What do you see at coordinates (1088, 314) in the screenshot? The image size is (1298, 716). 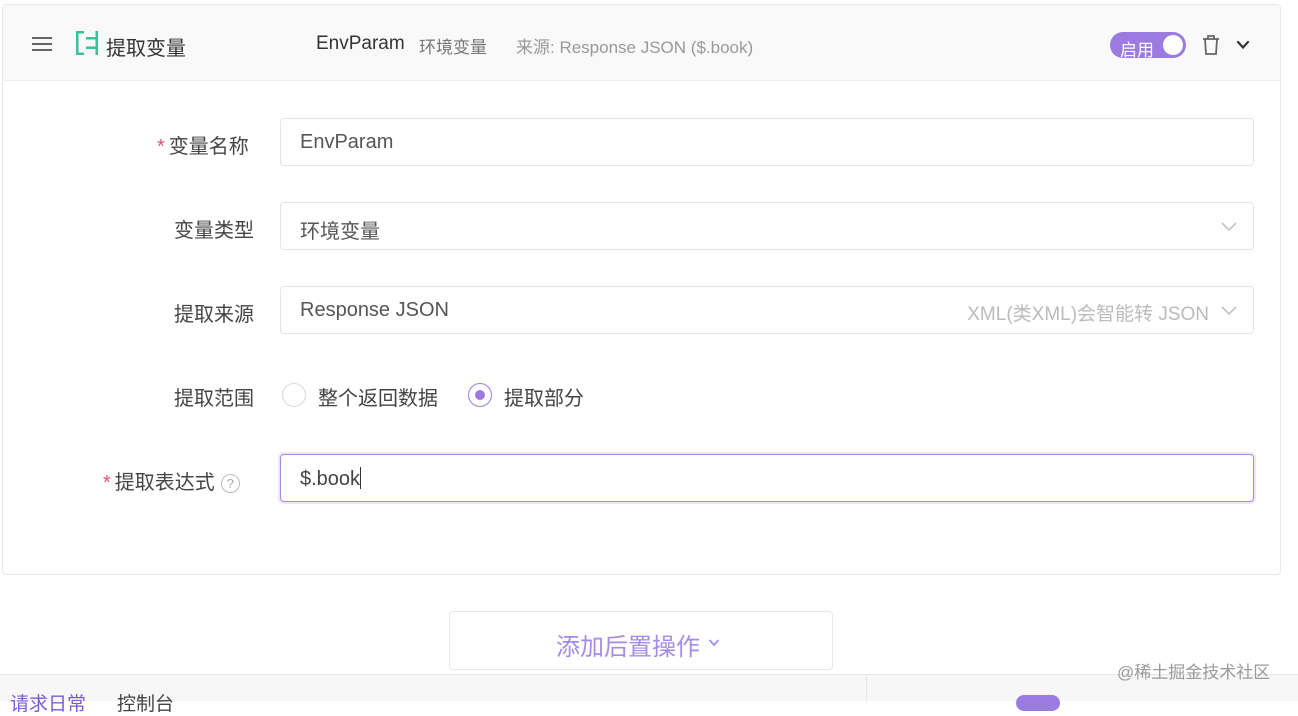 I see `extract-source-hint: XML(类XML)会智能转 JSON` at bounding box center [1088, 314].